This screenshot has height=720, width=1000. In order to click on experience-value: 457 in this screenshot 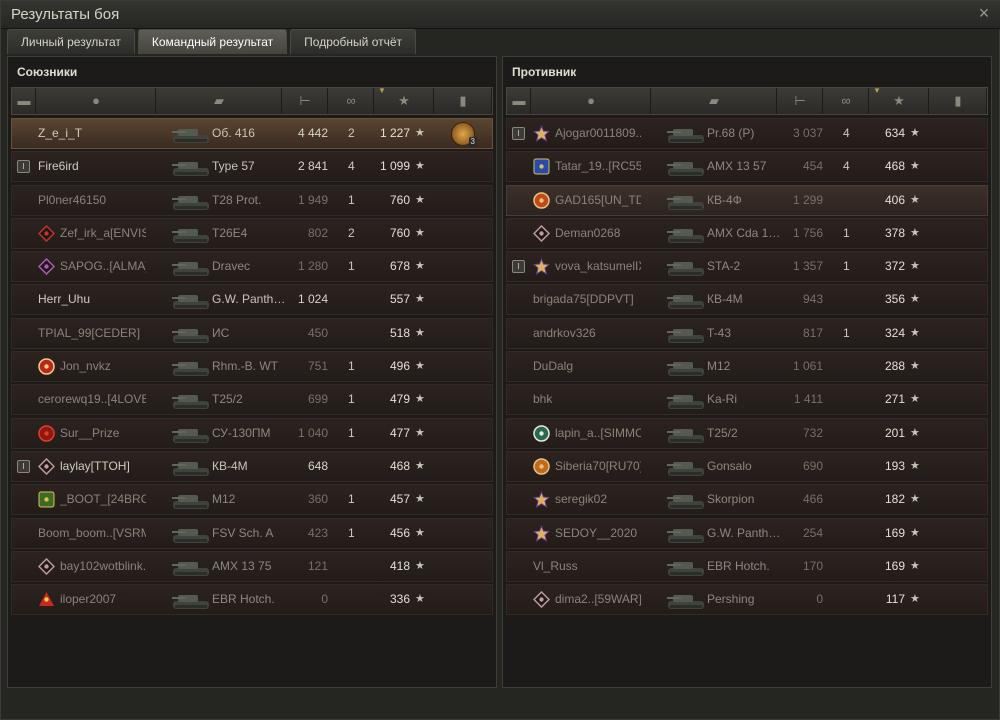, I will do `click(399, 499)`.